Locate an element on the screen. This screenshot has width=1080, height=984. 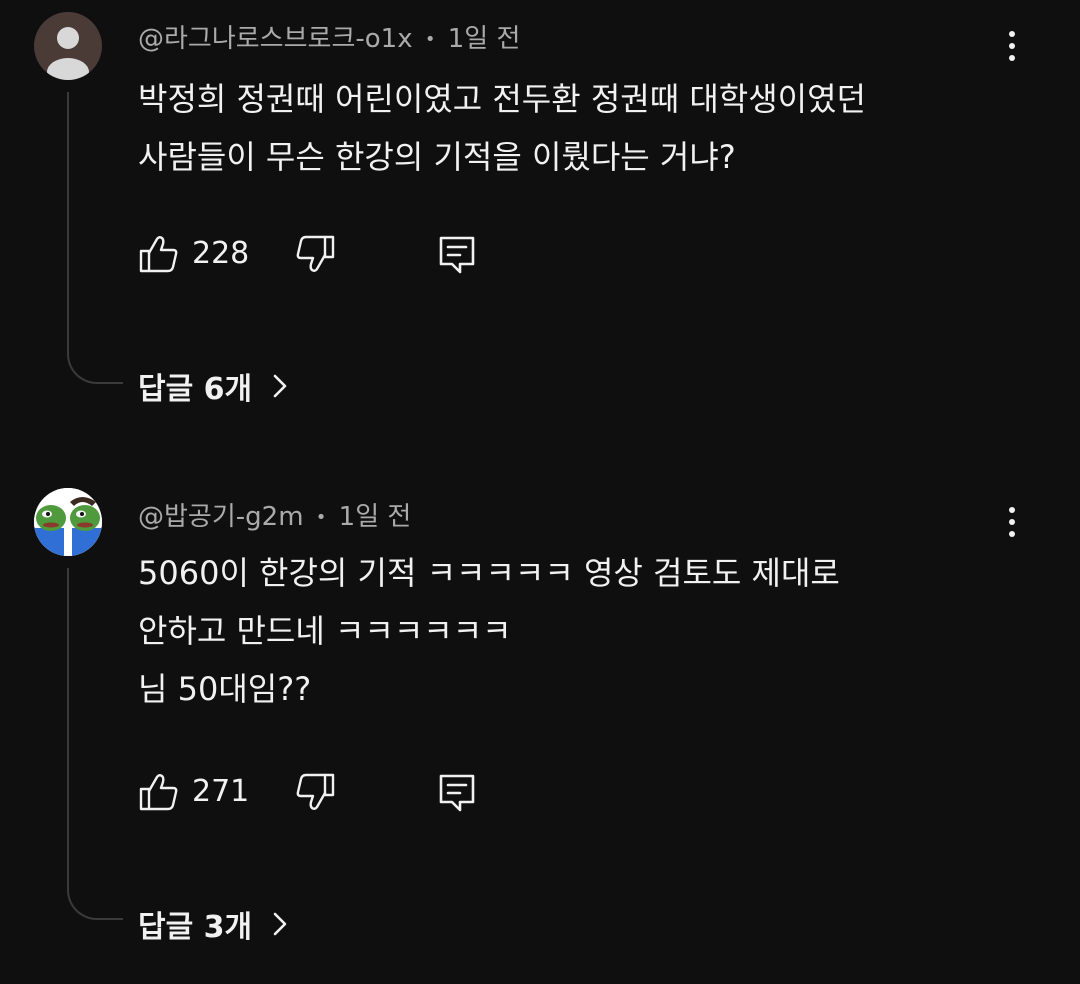
author-name: @밥공기-g2m is located at coordinates (221, 517).